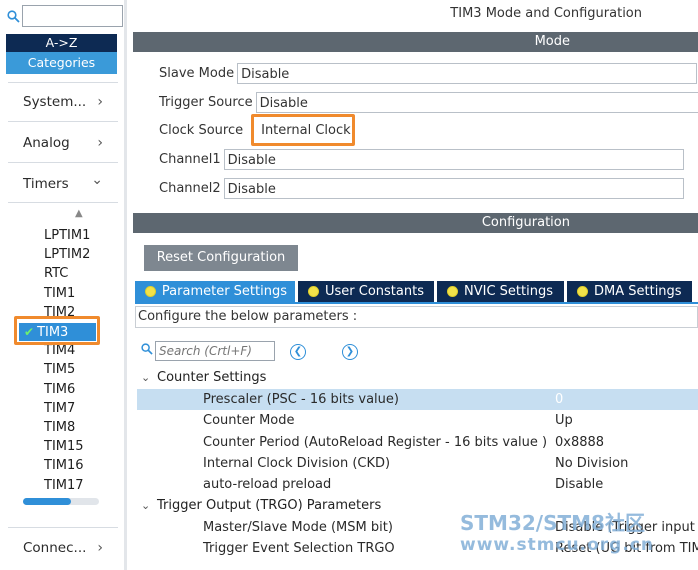 This screenshot has width=698, height=570. I want to click on peripheral-item-rtc: RTC, so click(56, 274).